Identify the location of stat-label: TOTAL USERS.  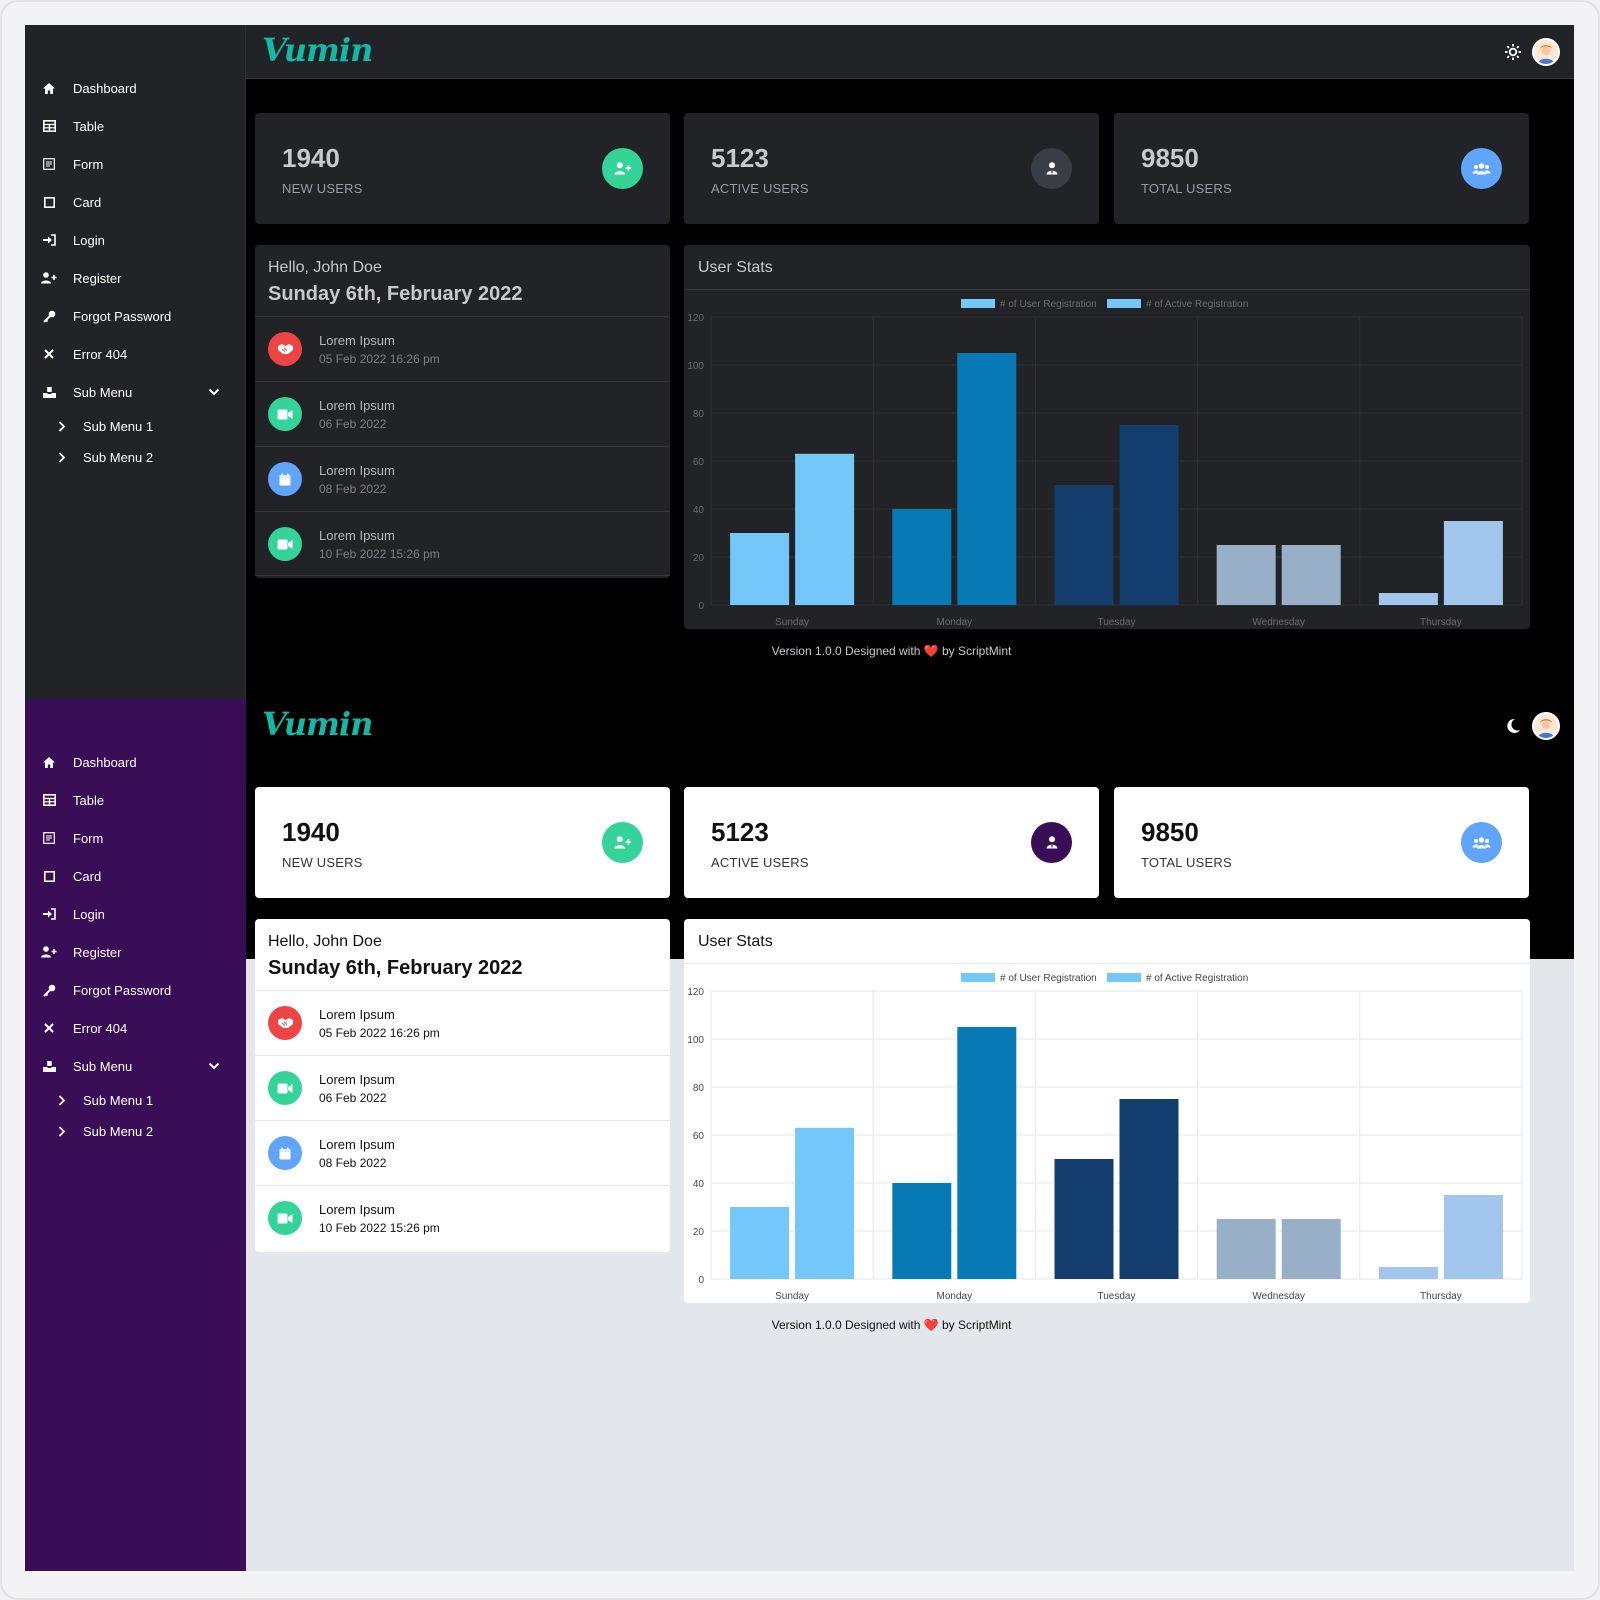
(1186, 188).